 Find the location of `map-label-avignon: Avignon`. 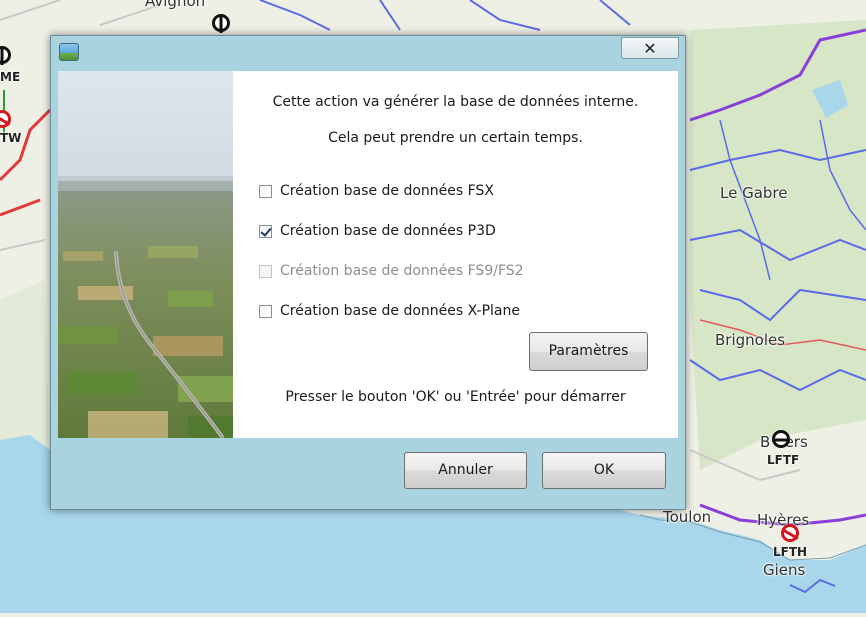

map-label-avignon: Avignon is located at coordinates (175, 5).